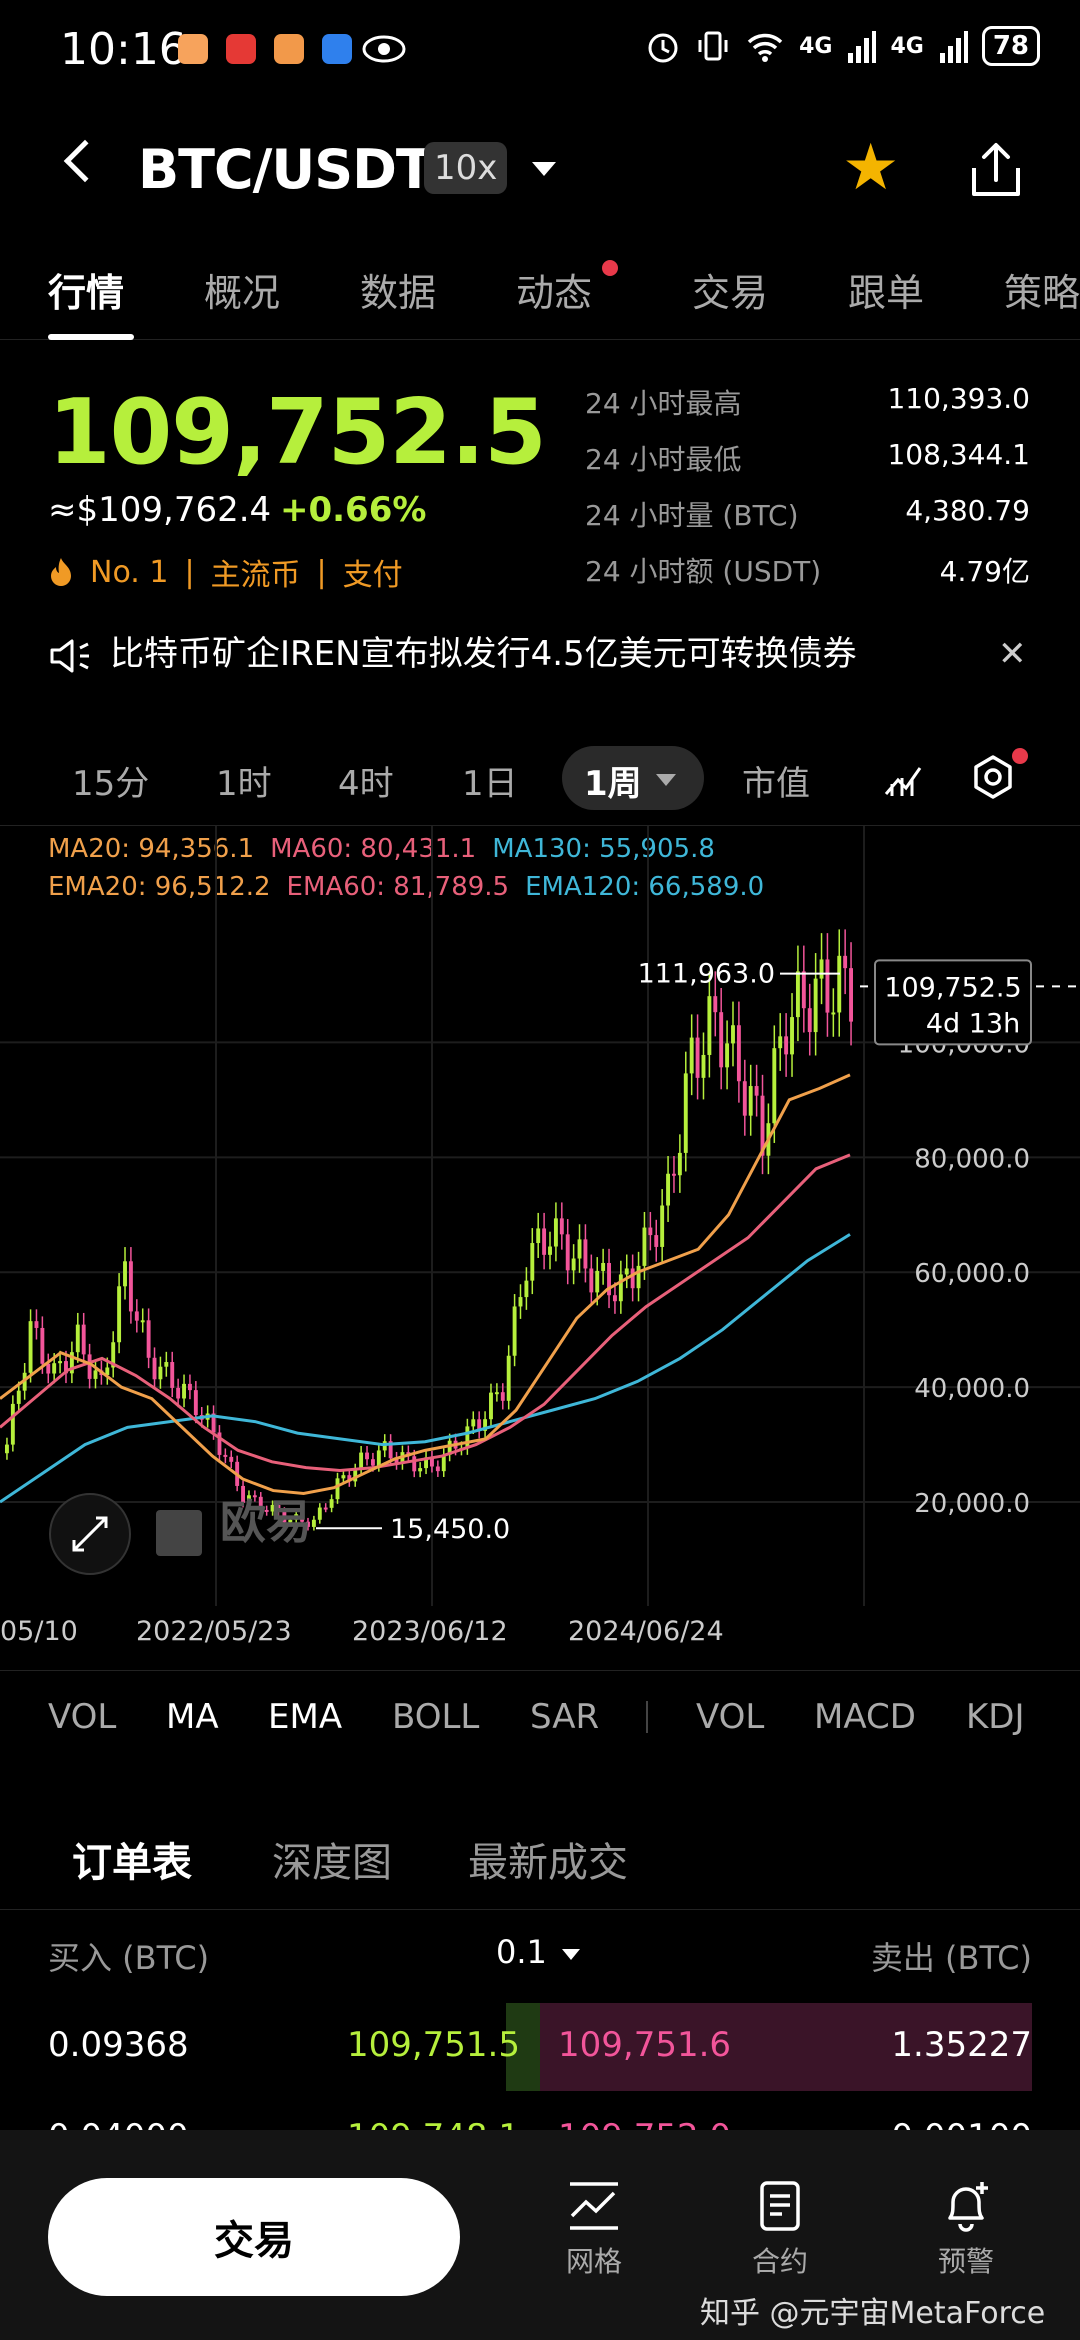 The image size is (1080, 2340). What do you see at coordinates (865, 1717) in the screenshot?
I see `indicator-macd: MACD` at bounding box center [865, 1717].